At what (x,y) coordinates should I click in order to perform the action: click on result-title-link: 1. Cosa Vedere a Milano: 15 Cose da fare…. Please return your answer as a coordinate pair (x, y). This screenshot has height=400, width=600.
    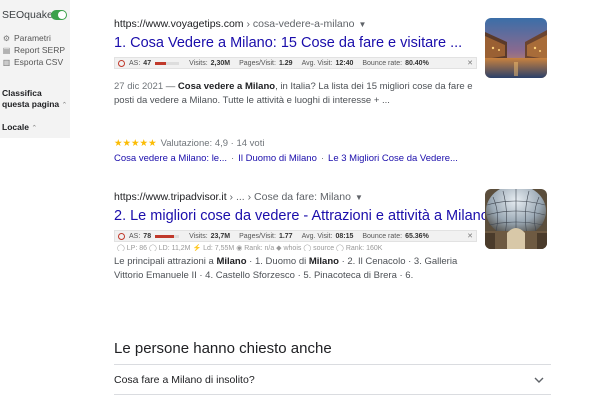
    Looking at the image, I should click on (296, 43).